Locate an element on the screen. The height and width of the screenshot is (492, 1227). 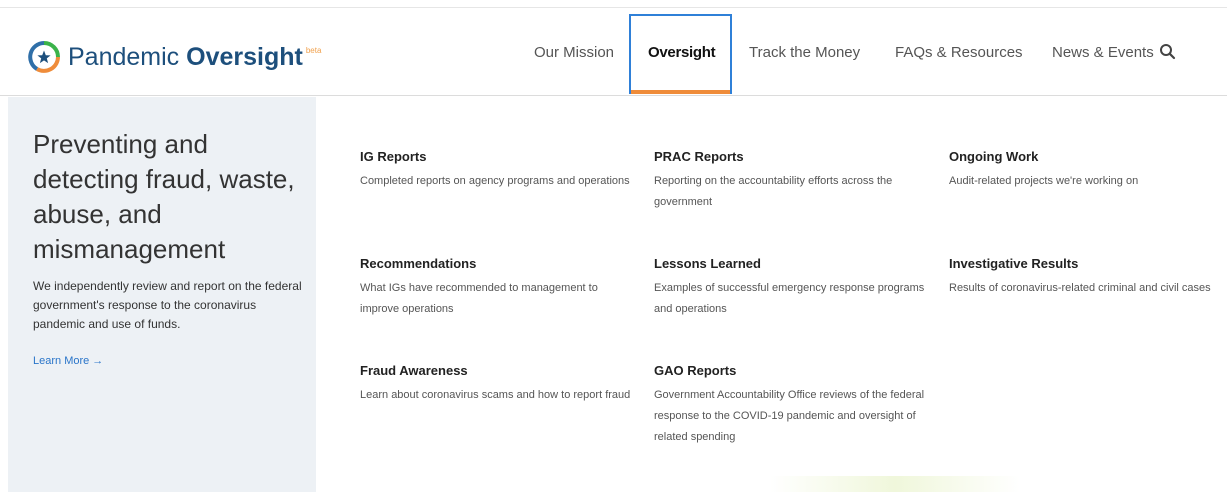
page-content-peek is located at coordinates (895, 484).